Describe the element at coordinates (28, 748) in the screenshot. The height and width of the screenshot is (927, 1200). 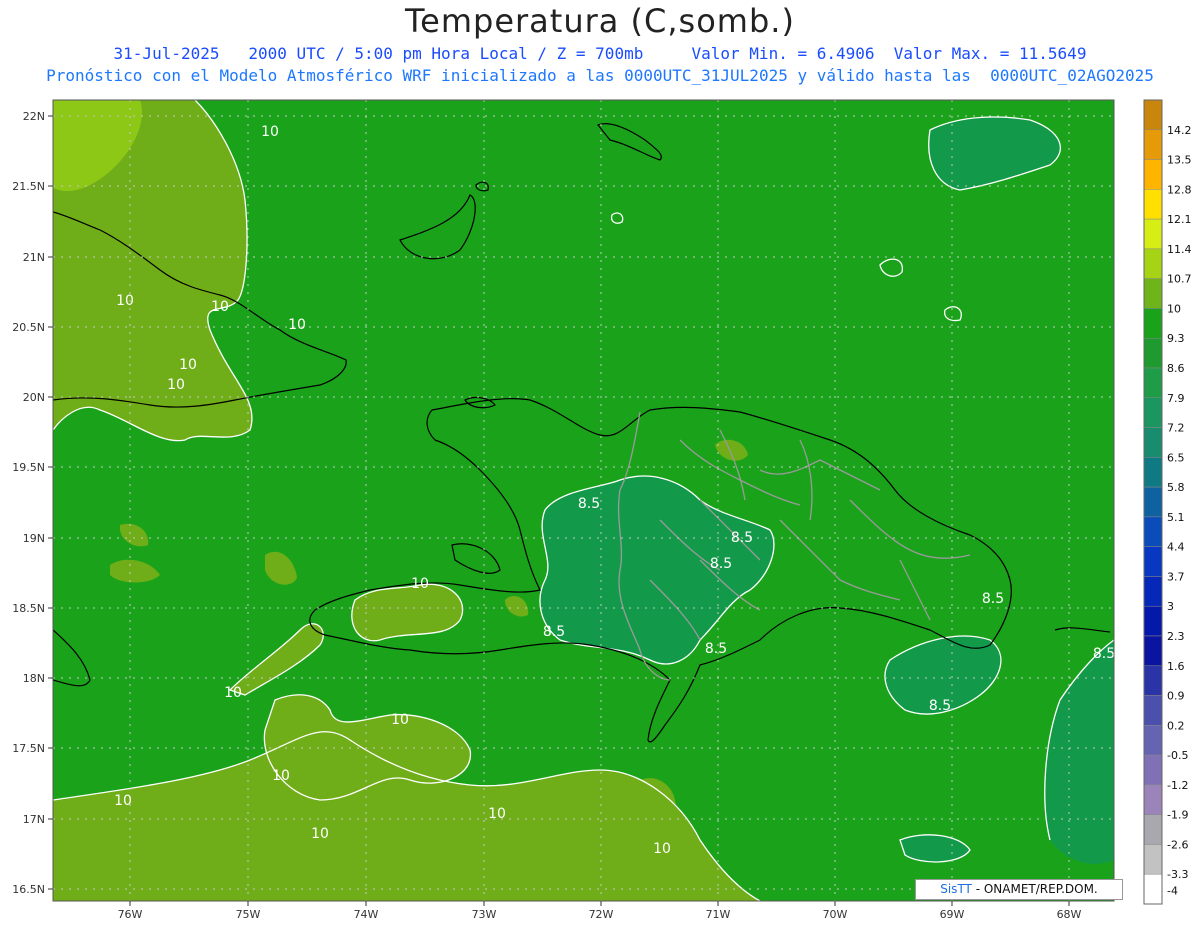
I see `lat-label: 17.5N` at that location.